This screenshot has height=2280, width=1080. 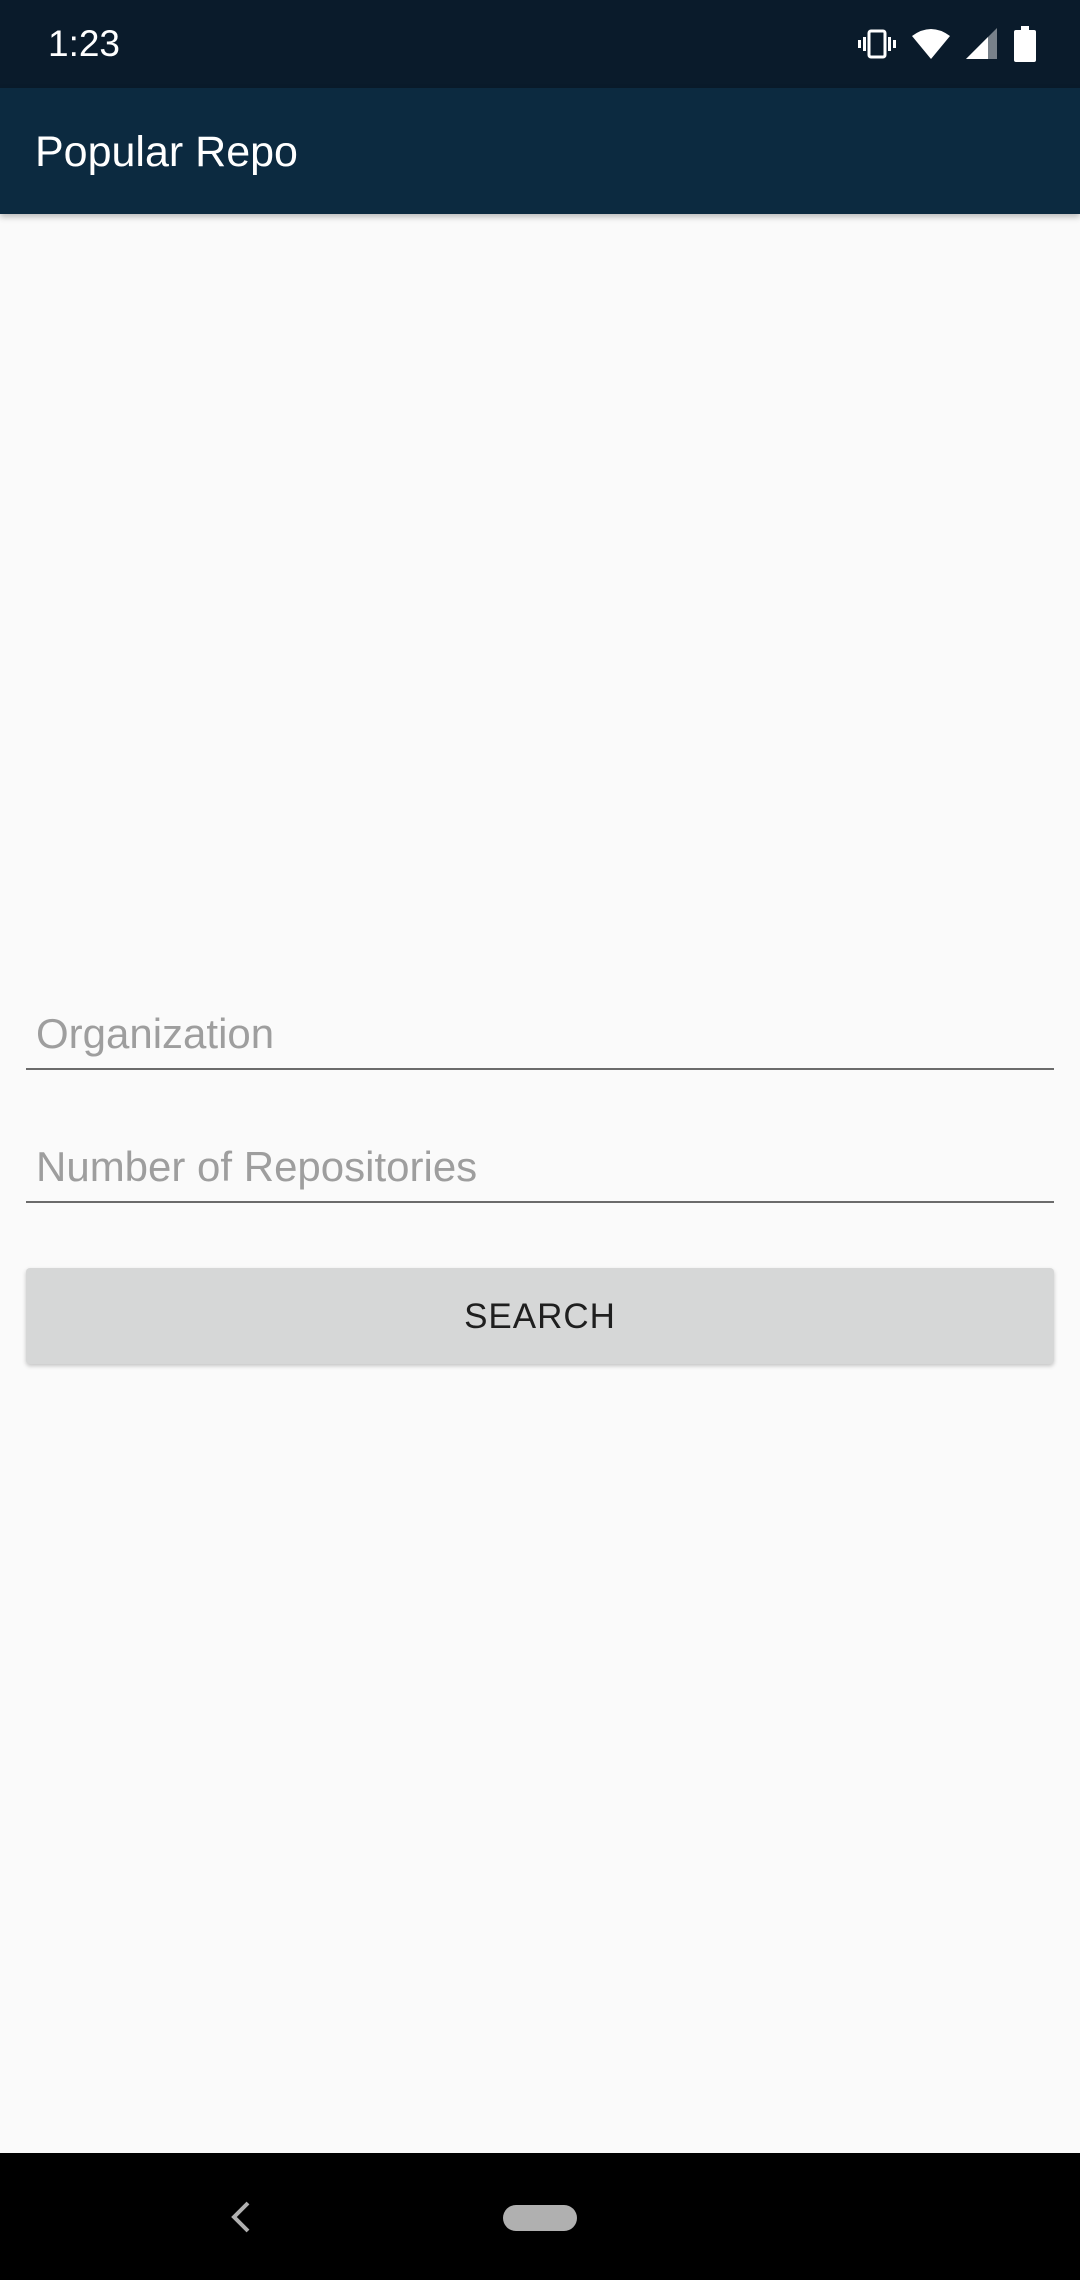 I want to click on vibrate-icon, so click(x=877, y=44).